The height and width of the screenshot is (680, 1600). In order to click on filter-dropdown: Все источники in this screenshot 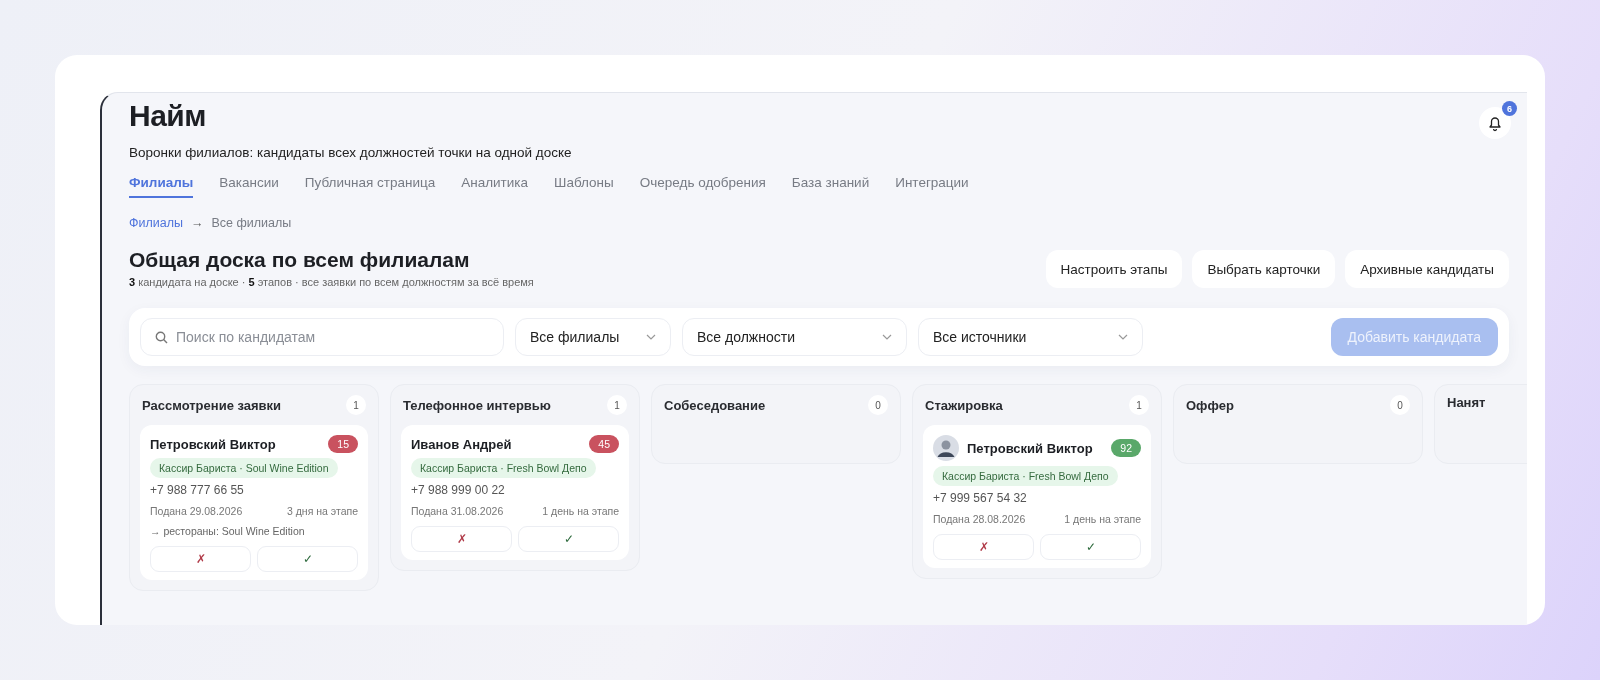, I will do `click(1030, 337)`.